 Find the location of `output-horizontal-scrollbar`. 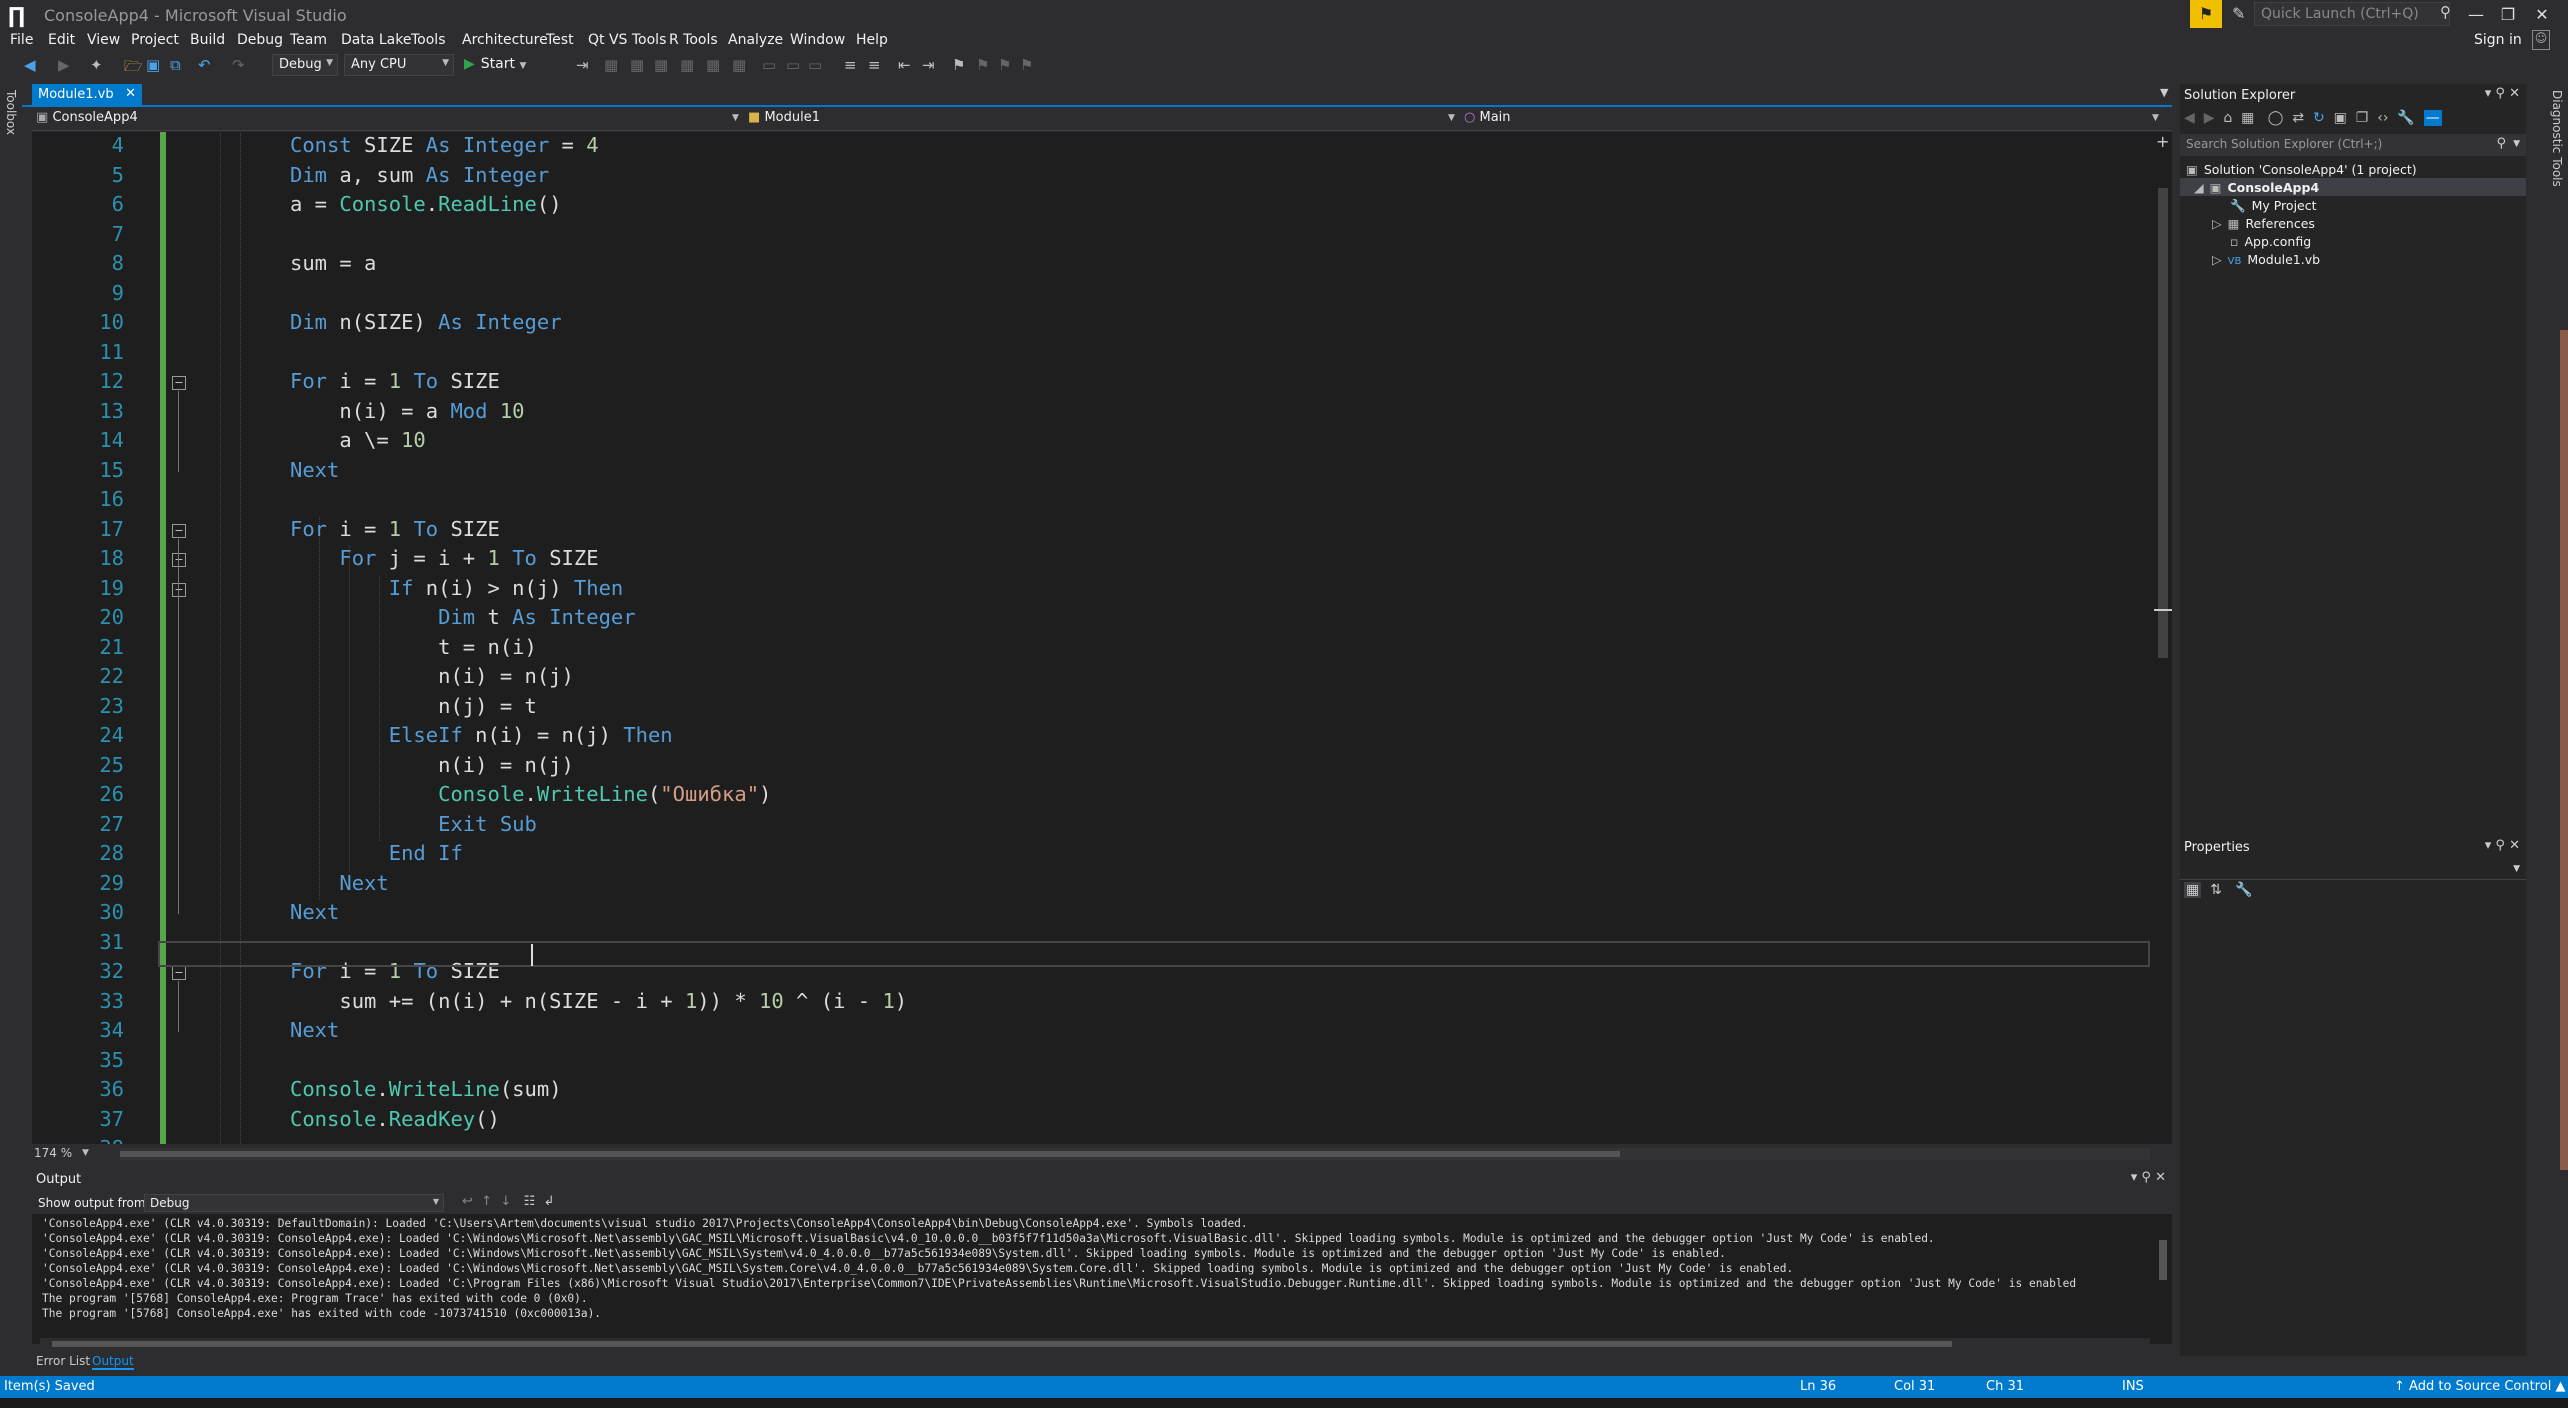

output-horizontal-scrollbar is located at coordinates (1095, 1344).